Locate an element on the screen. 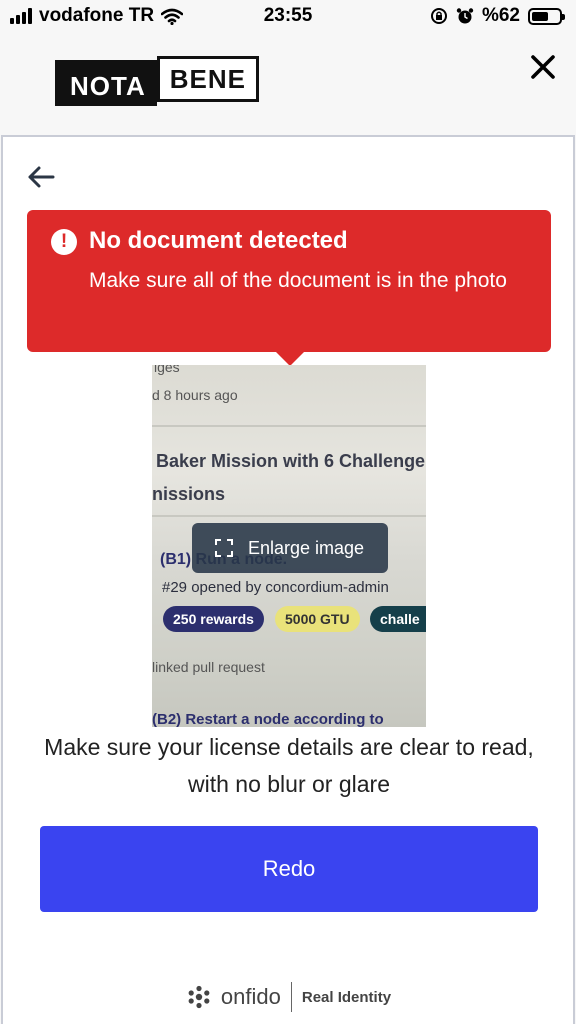 This screenshot has width=576, height=1024. redo-label: Redo is located at coordinates (289, 868).